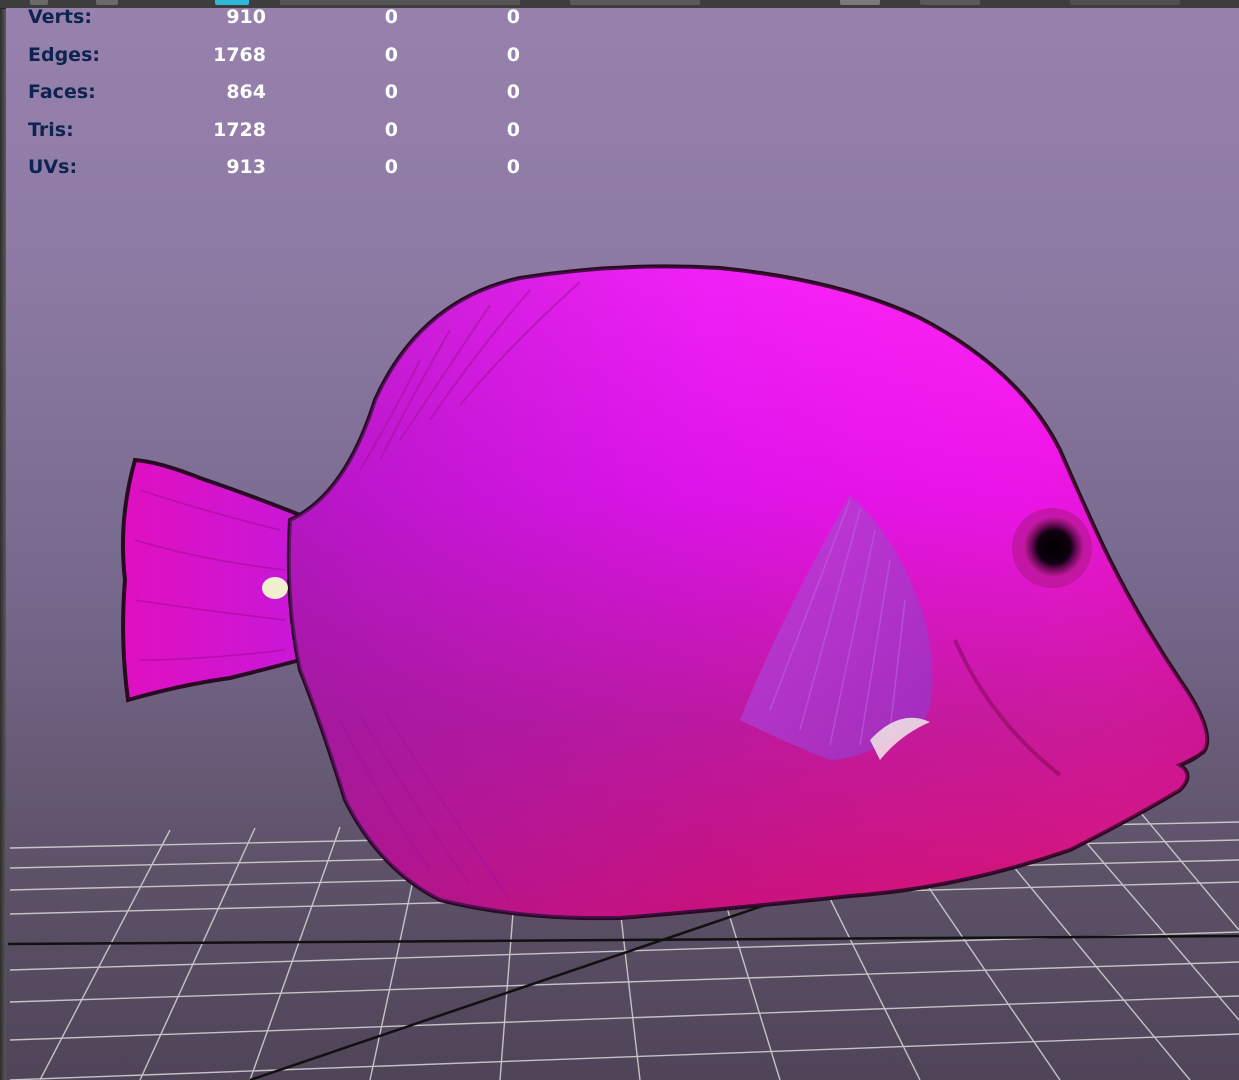 Image resolution: width=1239 pixels, height=1080 pixels. What do you see at coordinates (51, 129) in the screenshot?
I see `hud-label: Tris:` at bounding box center [51, 129].